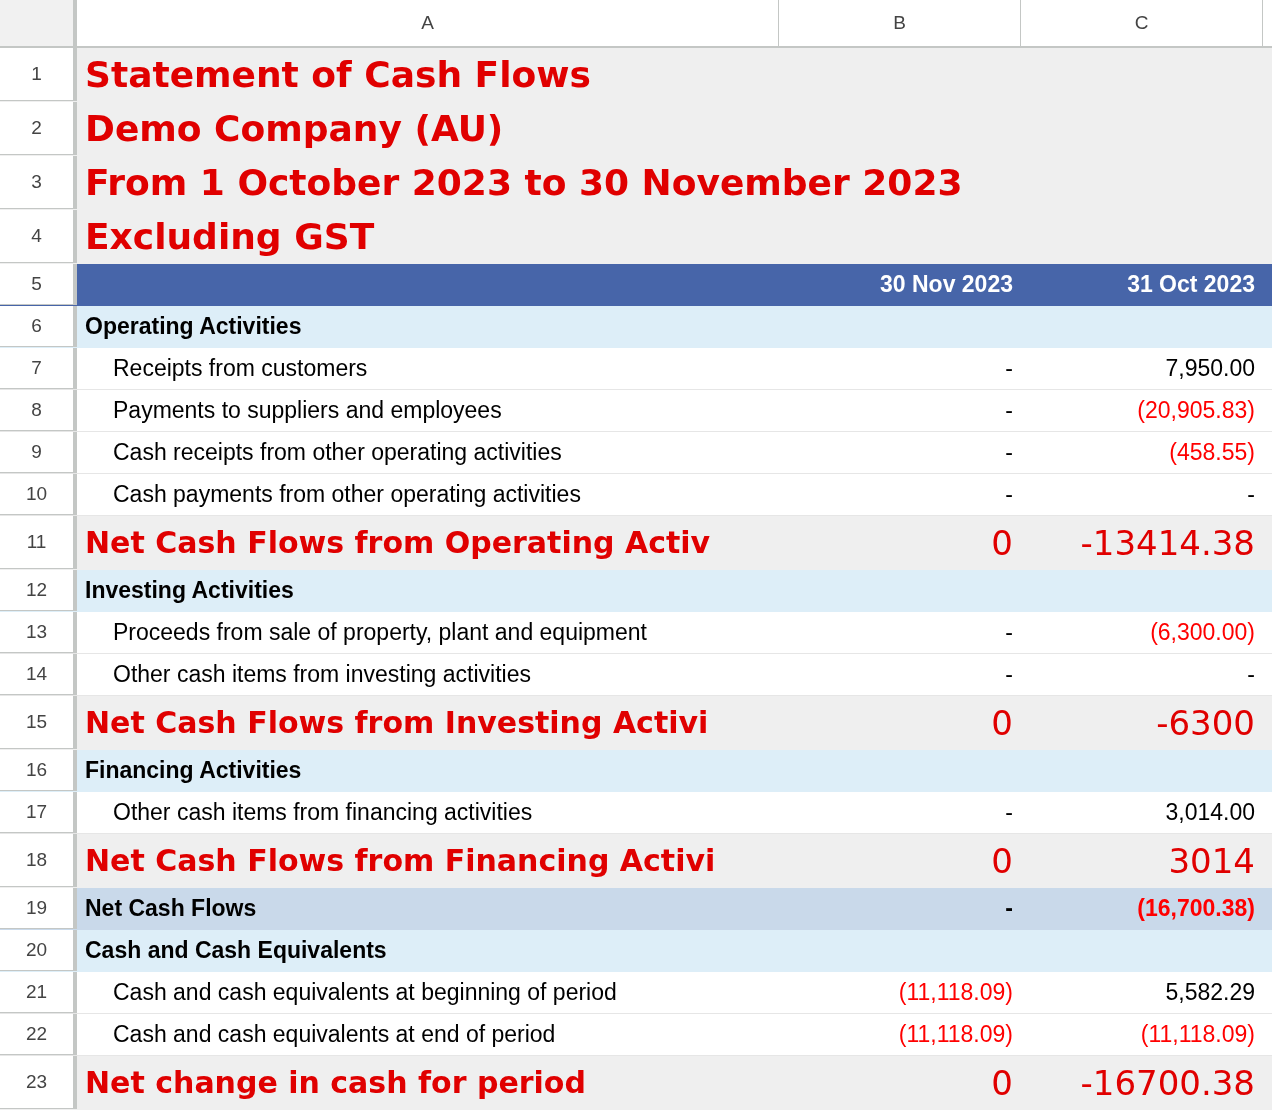 The image size is (1272, 1116). Describe the element at coordinates (294, 128) in the screenshot. I see `report-title: Demo Company (AU)` at that location.